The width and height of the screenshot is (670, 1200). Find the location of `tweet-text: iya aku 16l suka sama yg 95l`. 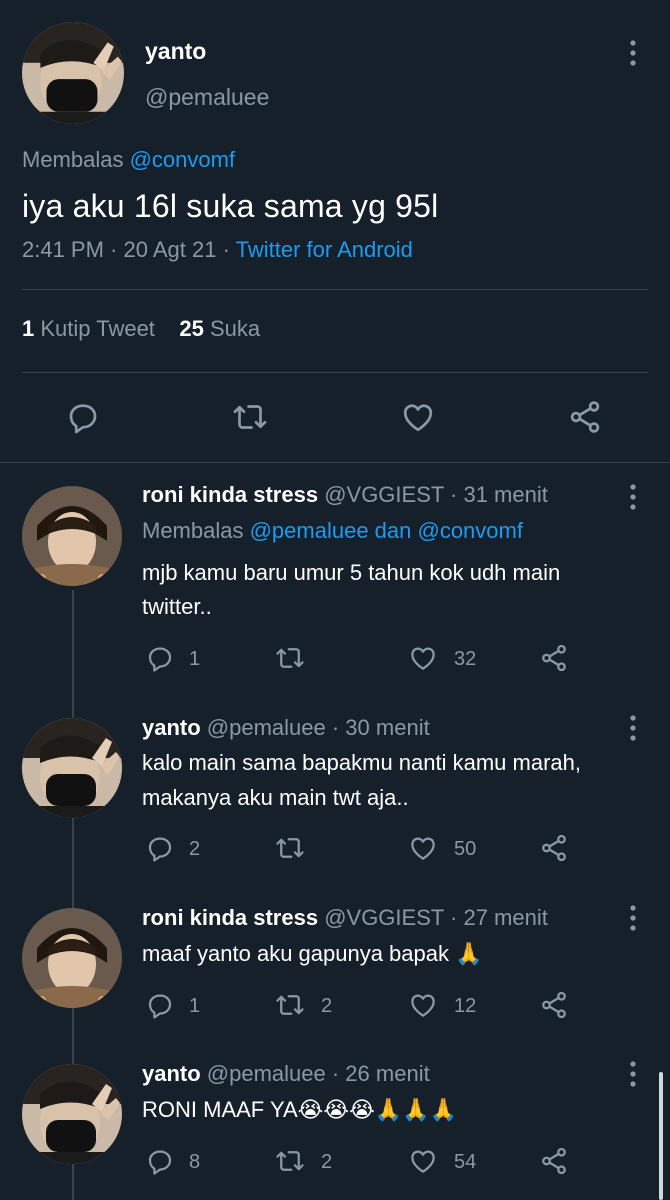

tweet-text: iya aku 16l suka sama yg 95l is located at coordinates (230, 206).